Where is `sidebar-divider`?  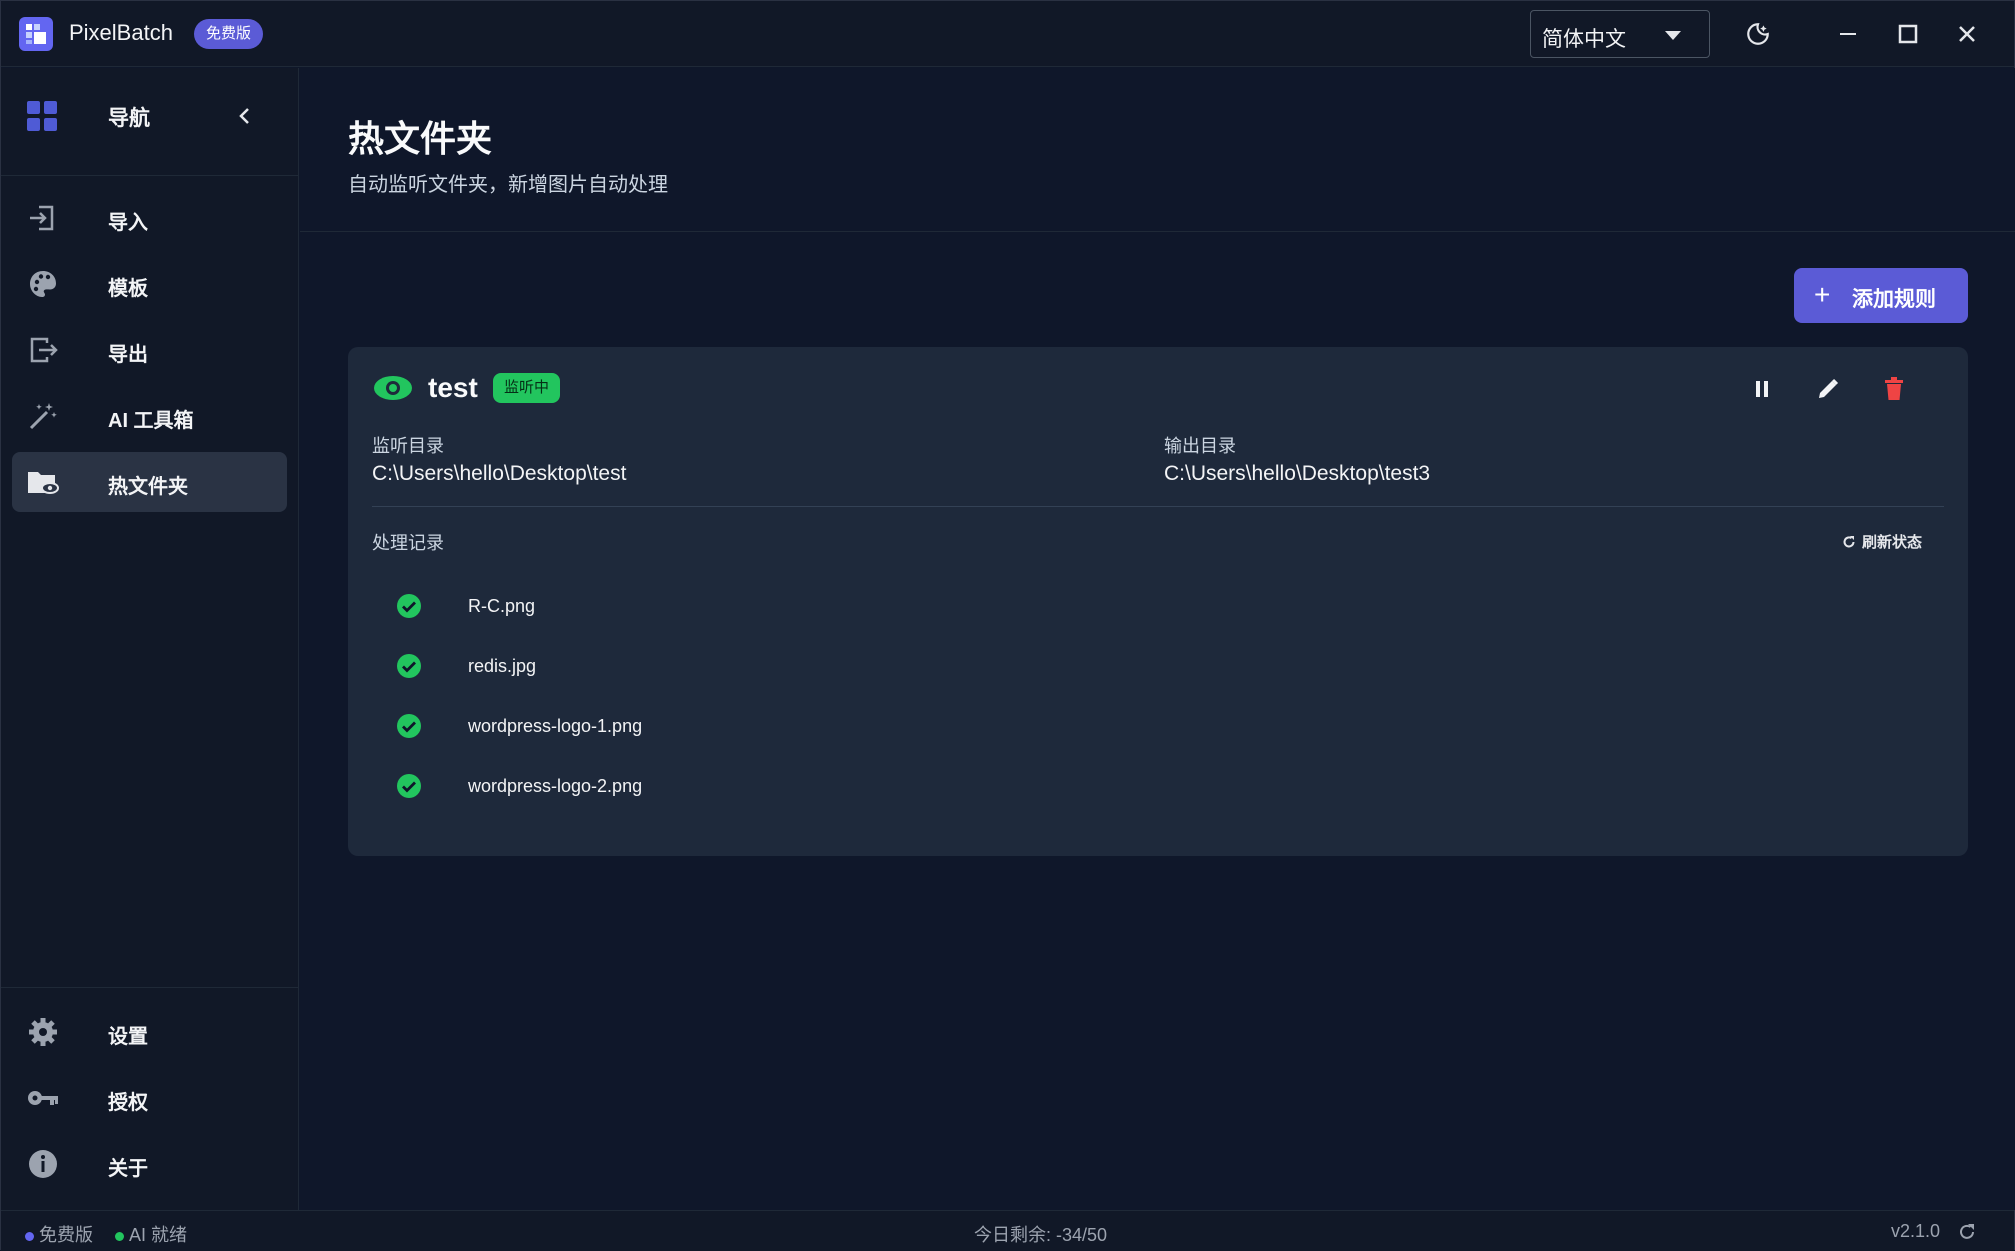
sidebar-divider is located at coordinates (150, 987).